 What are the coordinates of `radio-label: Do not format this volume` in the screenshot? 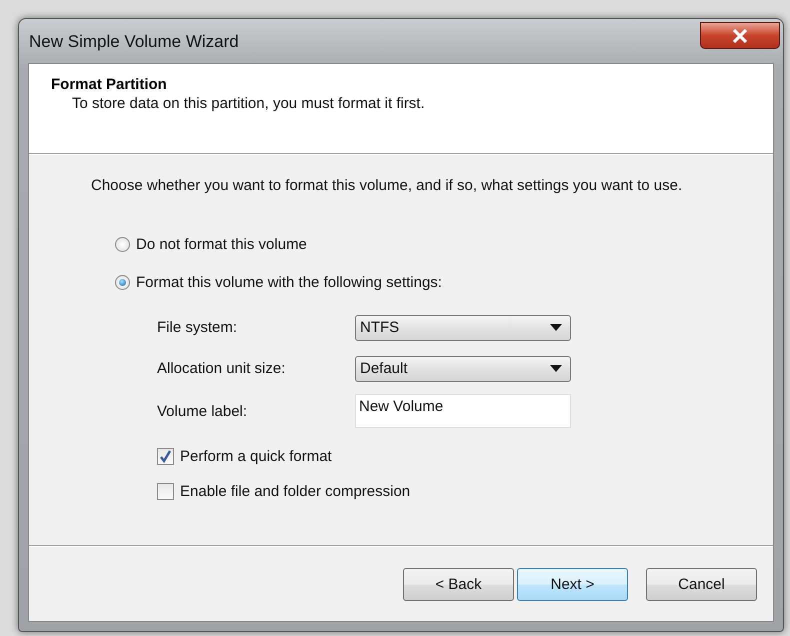 It's located at (221, 244).